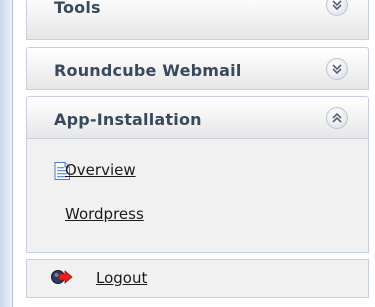  What do you see at coordinates (100, 170) in the screenshot?
I see `nav-link-overview: Overview` at bounding box center [100, 170].